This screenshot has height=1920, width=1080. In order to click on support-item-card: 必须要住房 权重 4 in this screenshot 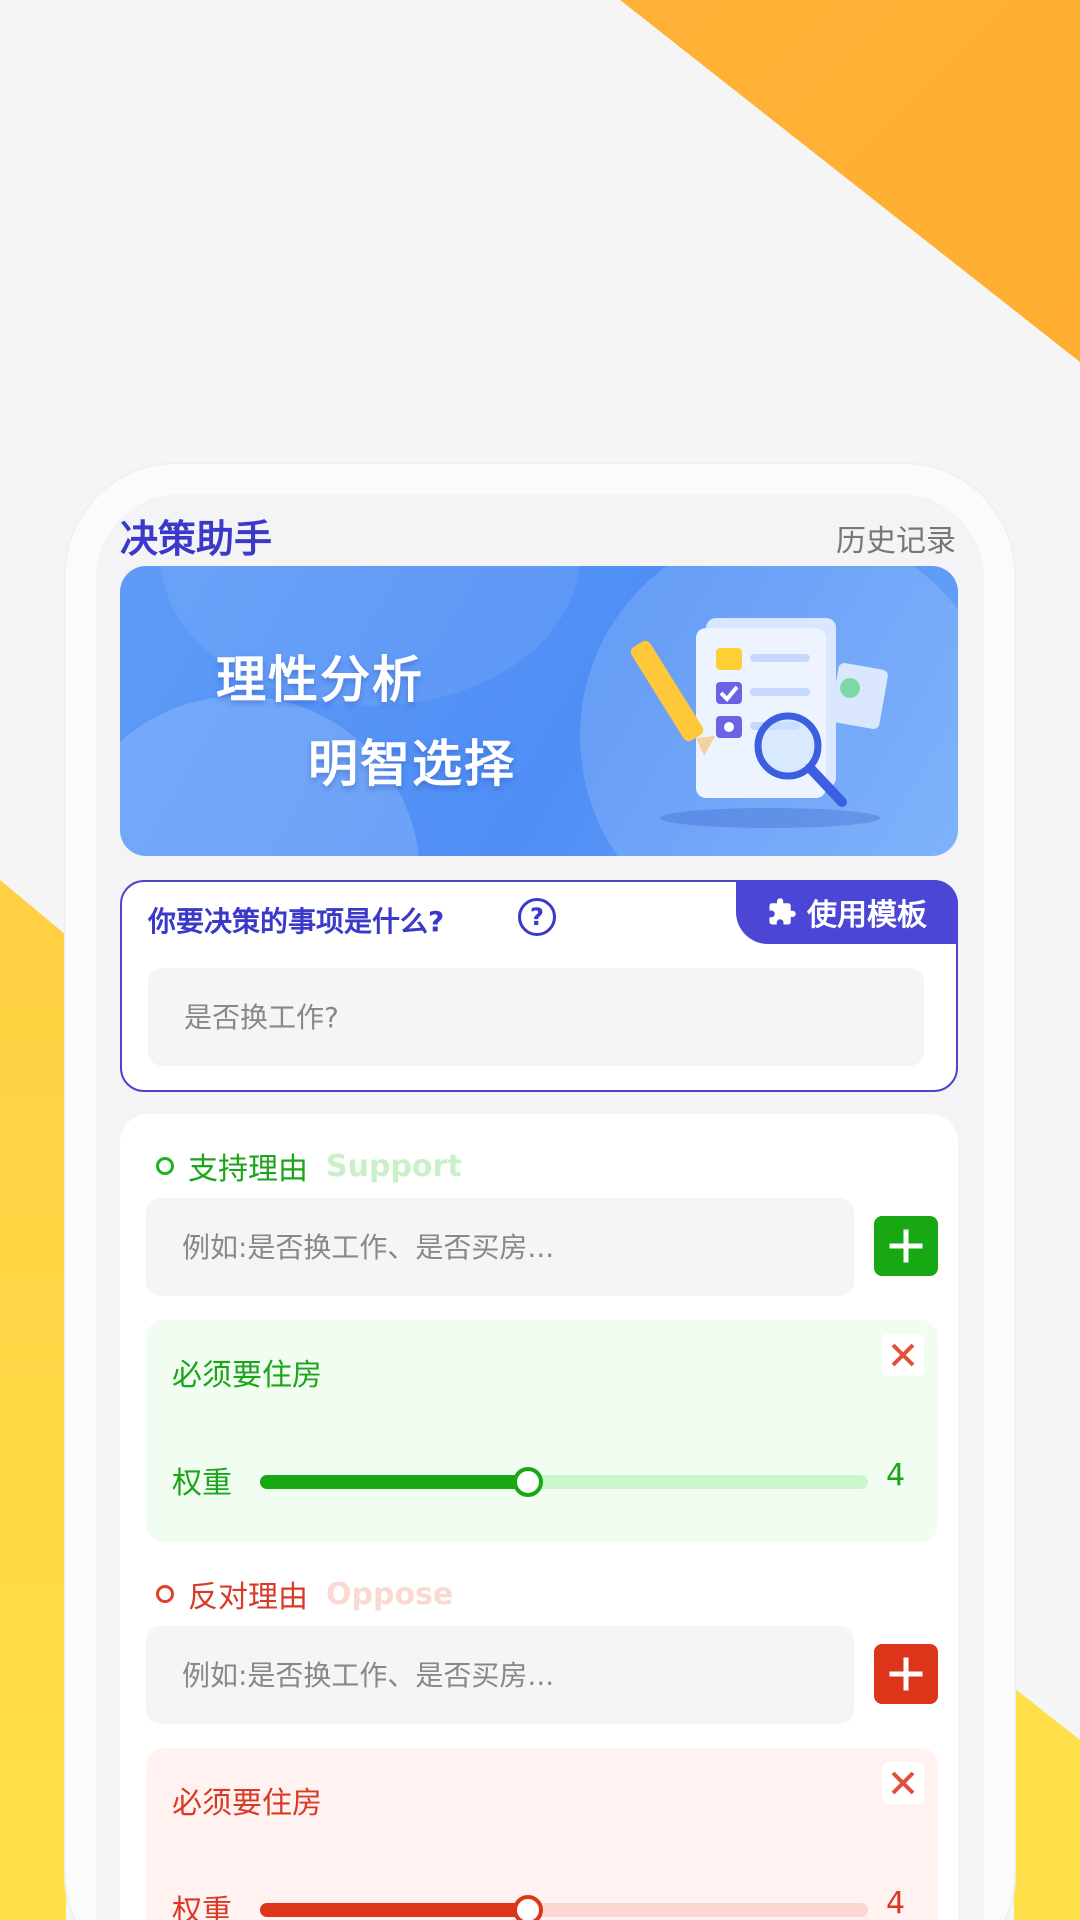, I will do `click(542, 1431)`.